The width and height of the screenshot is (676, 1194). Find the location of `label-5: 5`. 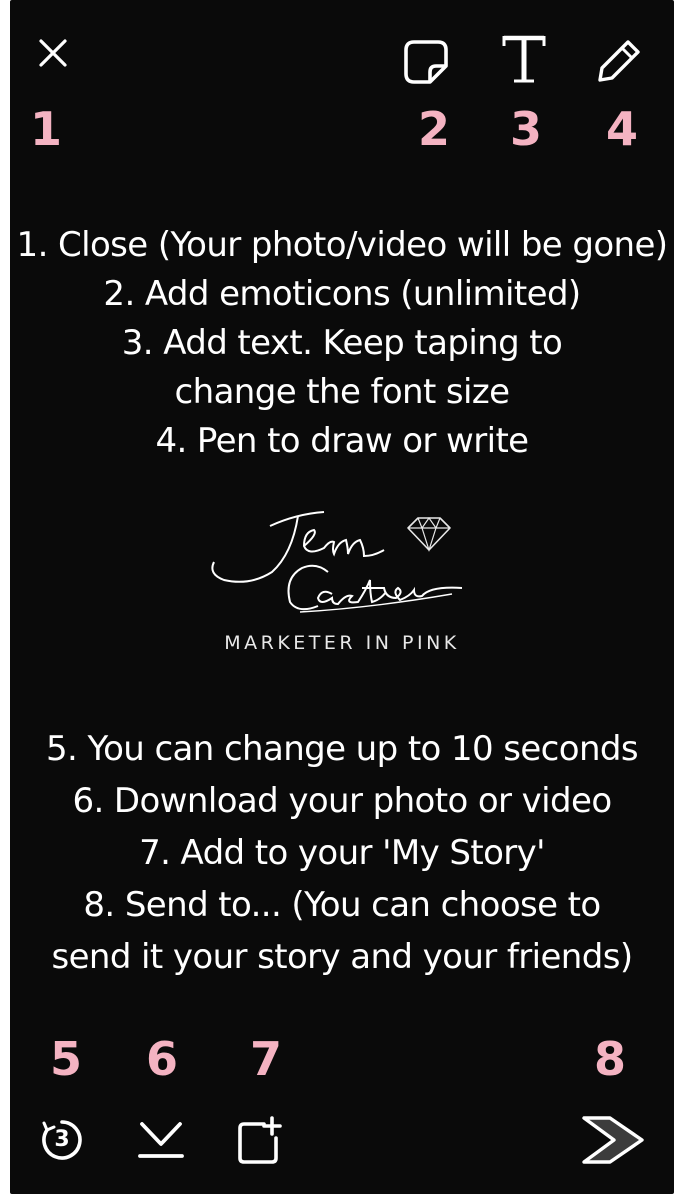

label-5: 5 is located at coordinates (65, 1059).